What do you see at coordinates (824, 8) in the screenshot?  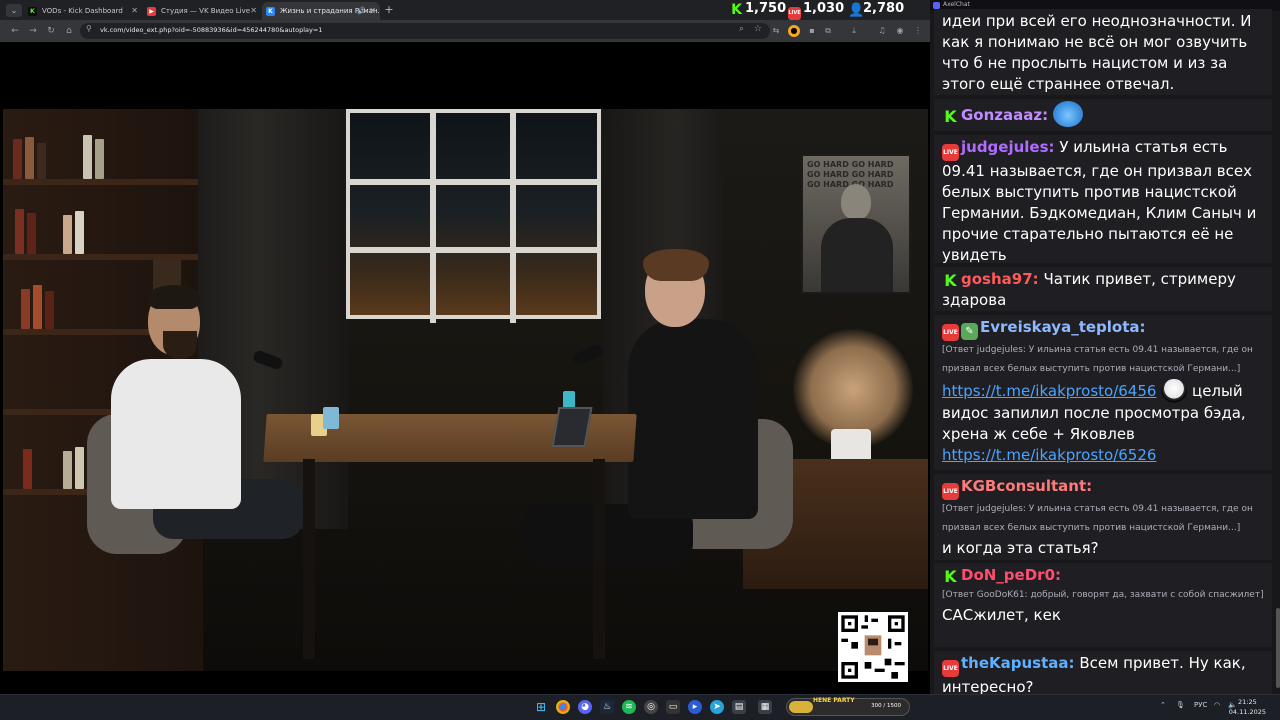 I see `vk-live-viewer-count: 1,030` at bounding box center [824, 8].